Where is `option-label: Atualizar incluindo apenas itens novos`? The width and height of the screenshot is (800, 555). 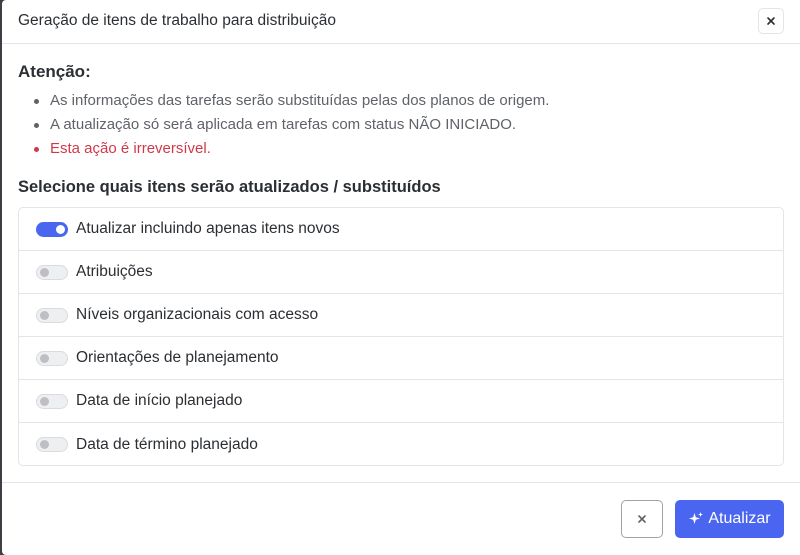 option-label: Atualizar incluindo apenas itens novos is located at coordinates (208, 228).